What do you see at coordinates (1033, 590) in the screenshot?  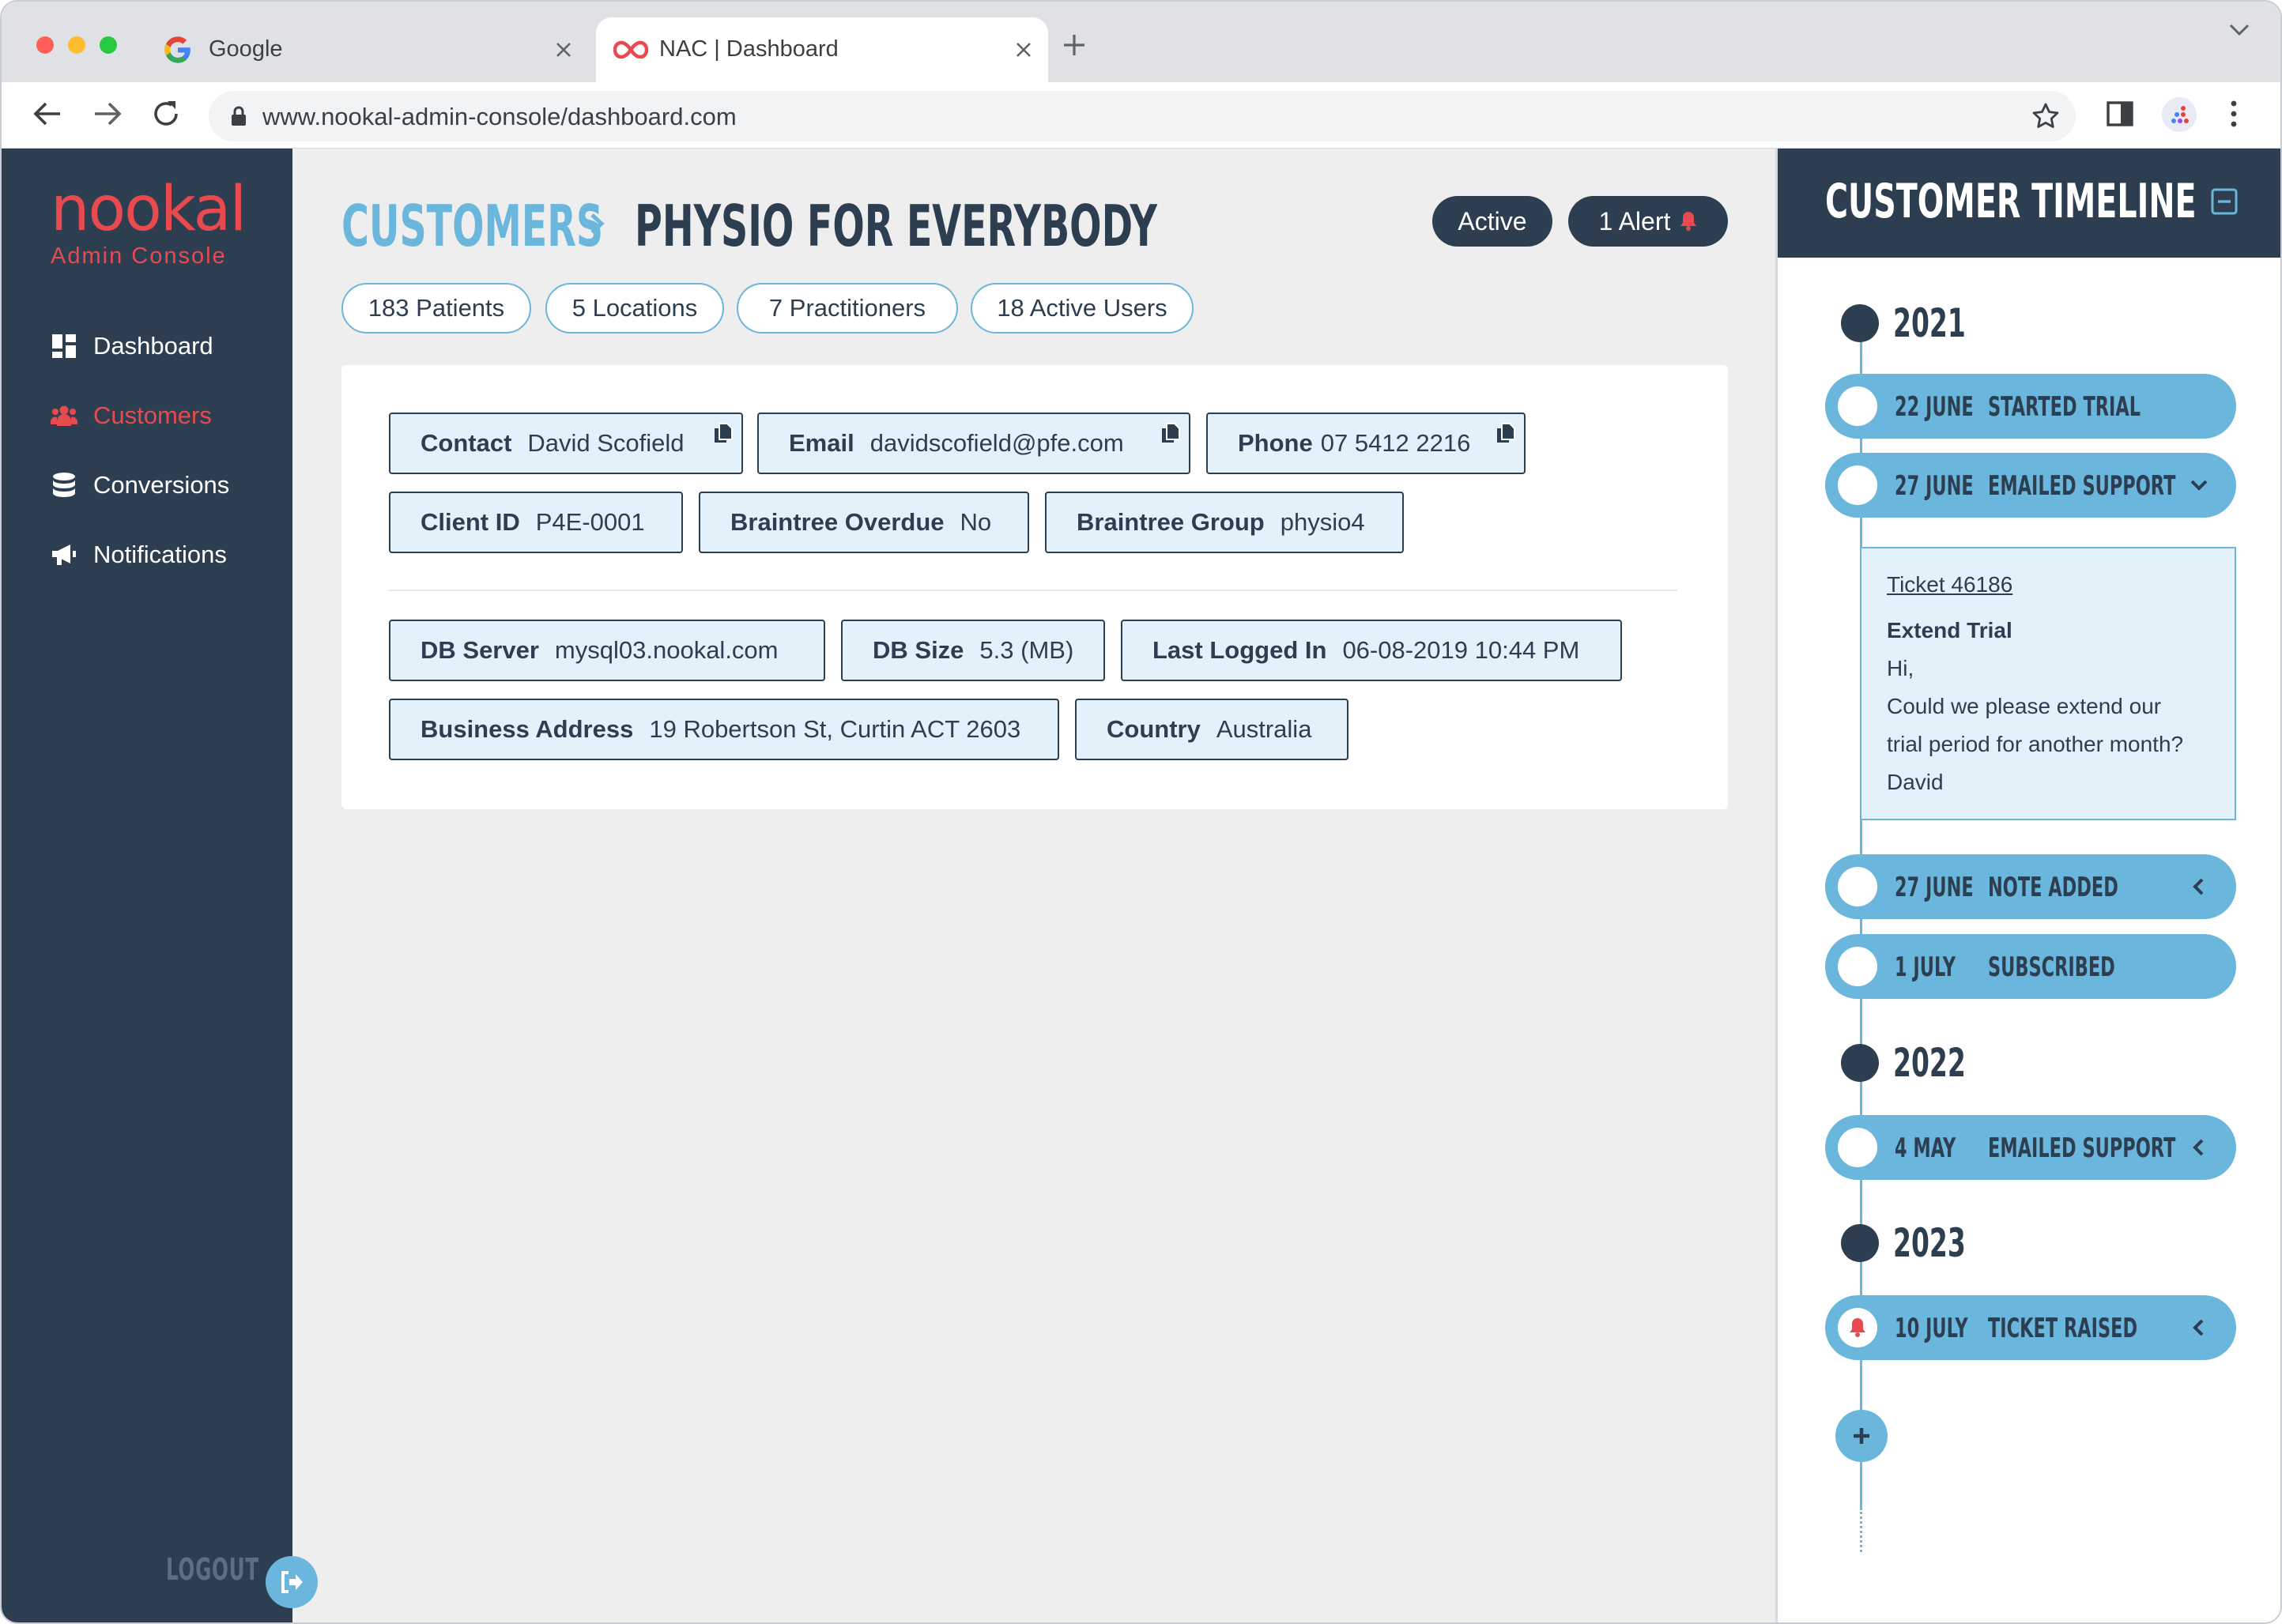 I see `divider` at bounding box center [1033, 590].